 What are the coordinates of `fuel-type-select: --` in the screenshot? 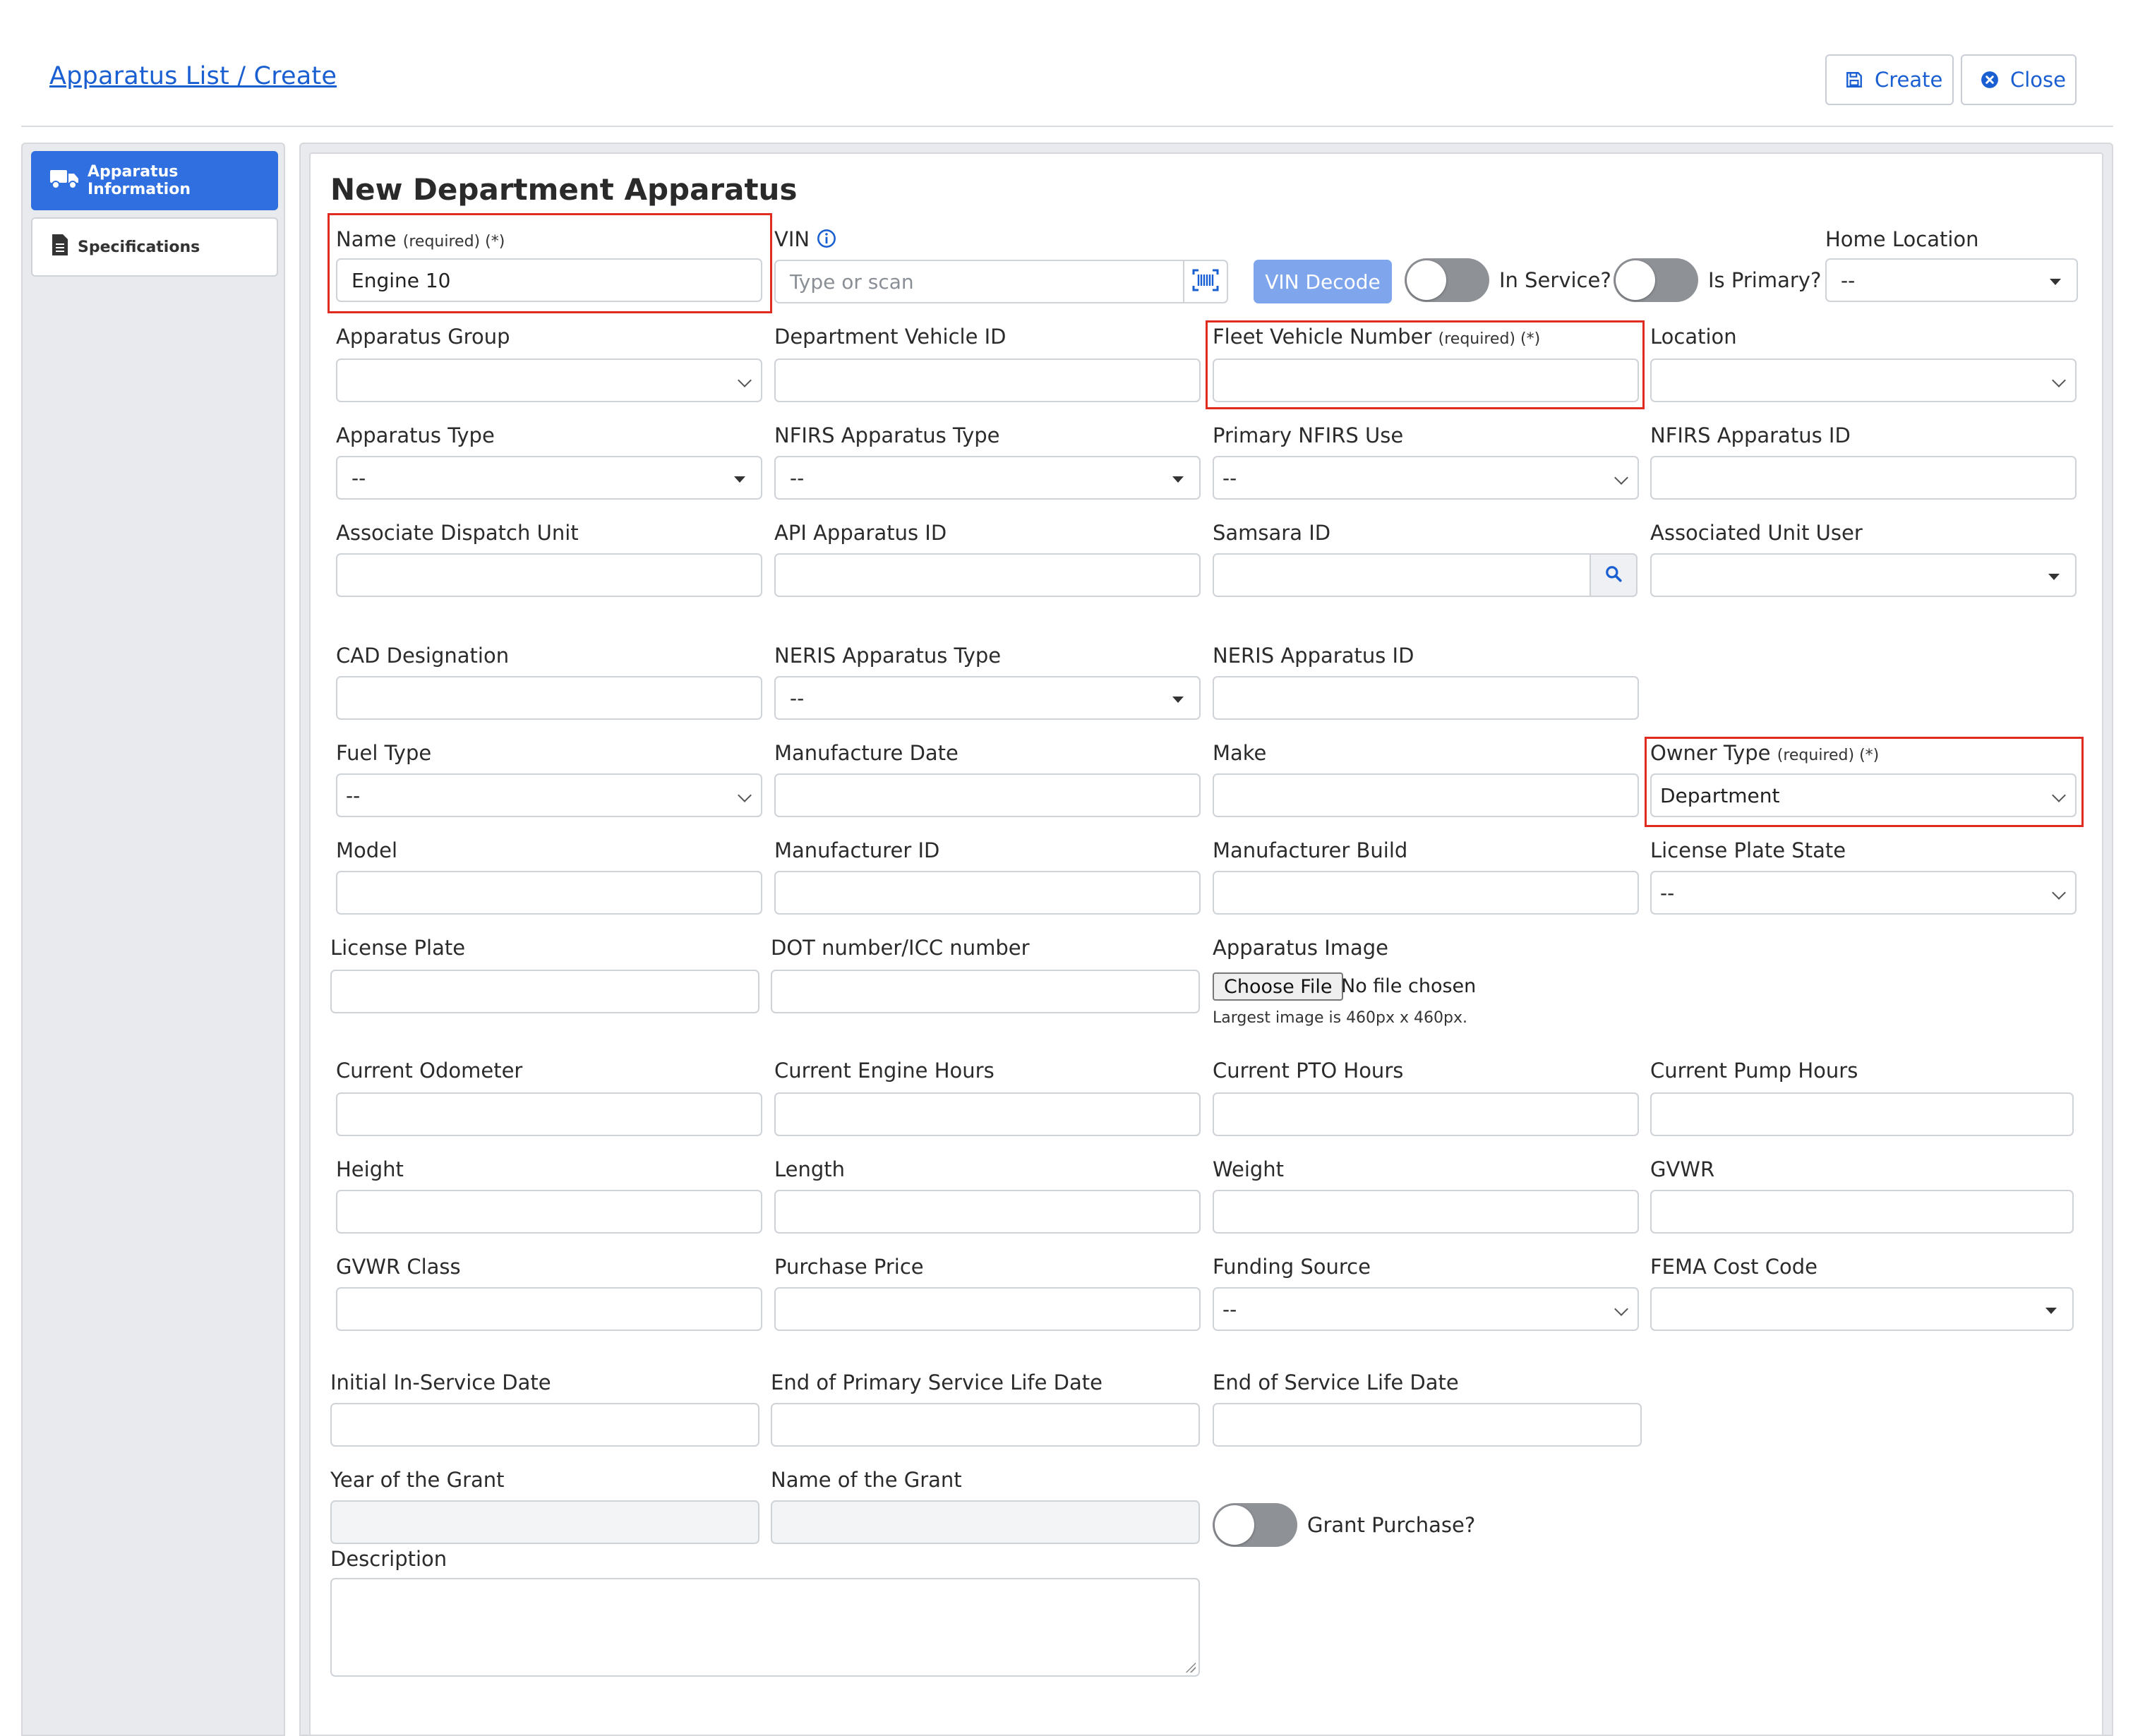 It's located at (549, 795).